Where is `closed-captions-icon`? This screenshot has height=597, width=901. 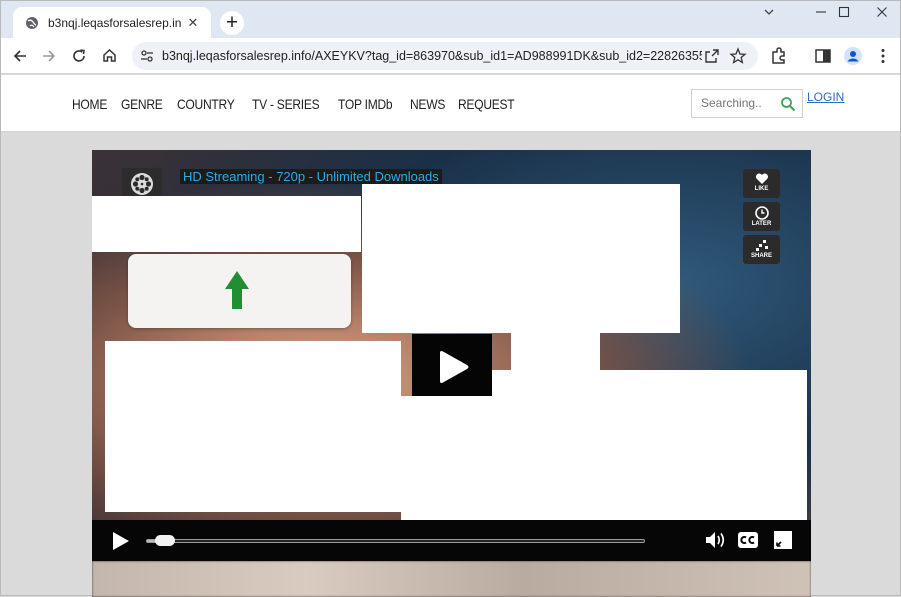
closed-captions-icon is located at coordinates (748, 540).